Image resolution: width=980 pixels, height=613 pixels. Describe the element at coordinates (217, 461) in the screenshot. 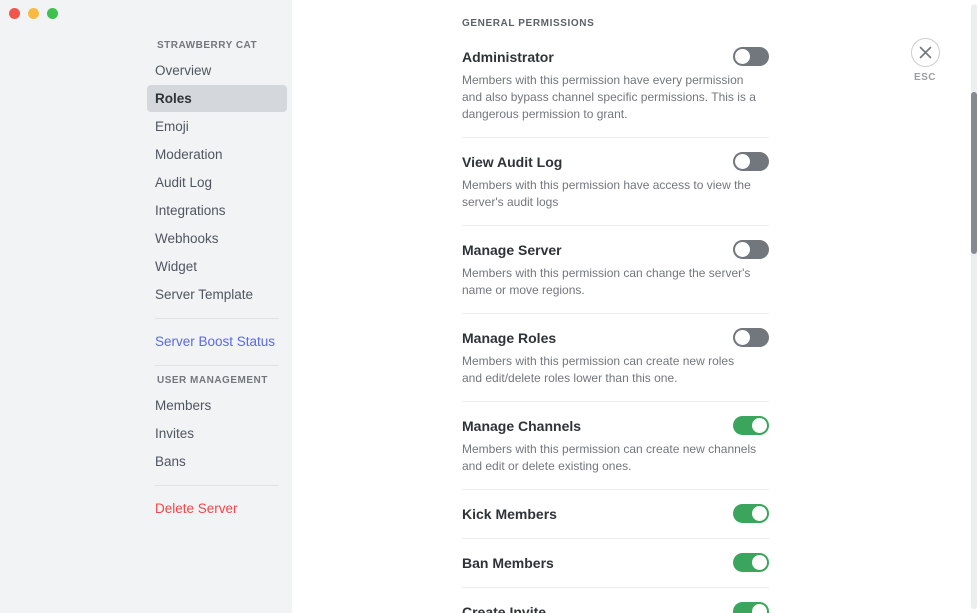

I see `sidebar-item-bans: Bans` at that location.